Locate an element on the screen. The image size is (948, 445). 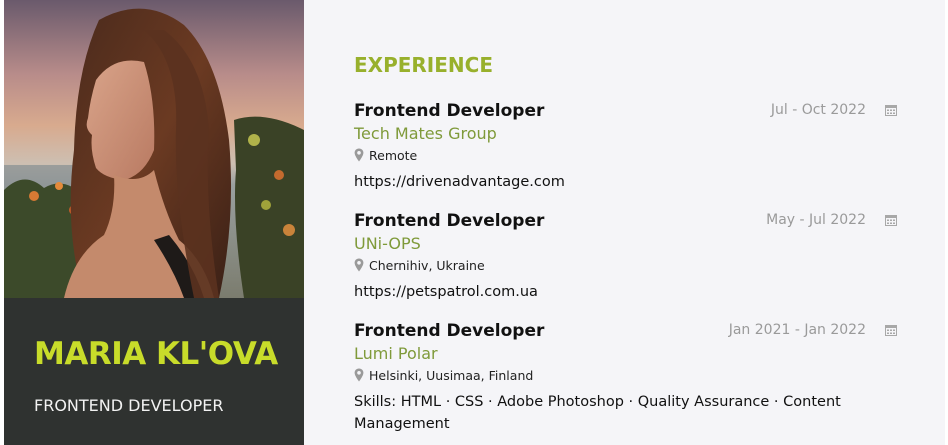
company-name: Lumi Polar is located at coordinates (396, 353).